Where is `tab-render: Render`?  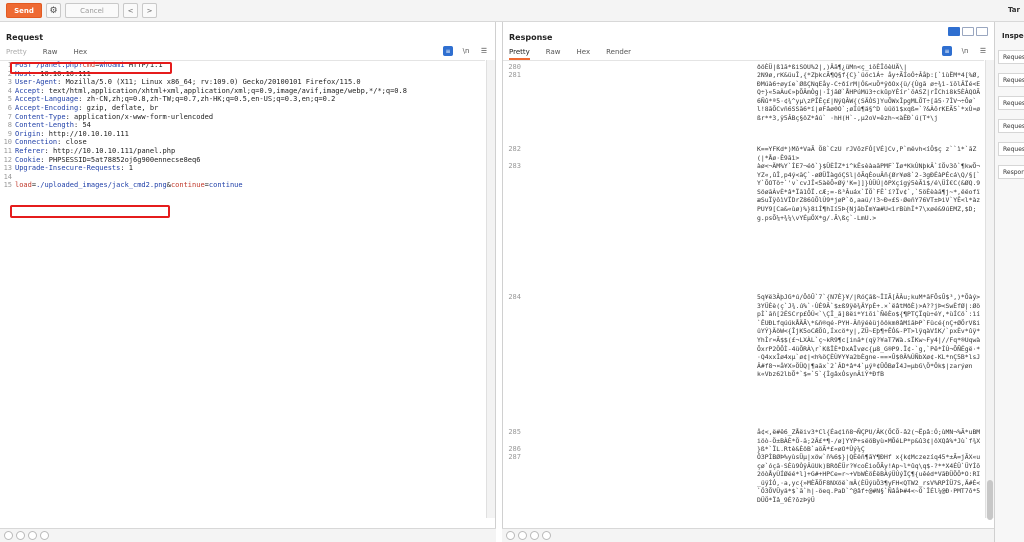
tab-render: Render is located at coordinates (618, 54).